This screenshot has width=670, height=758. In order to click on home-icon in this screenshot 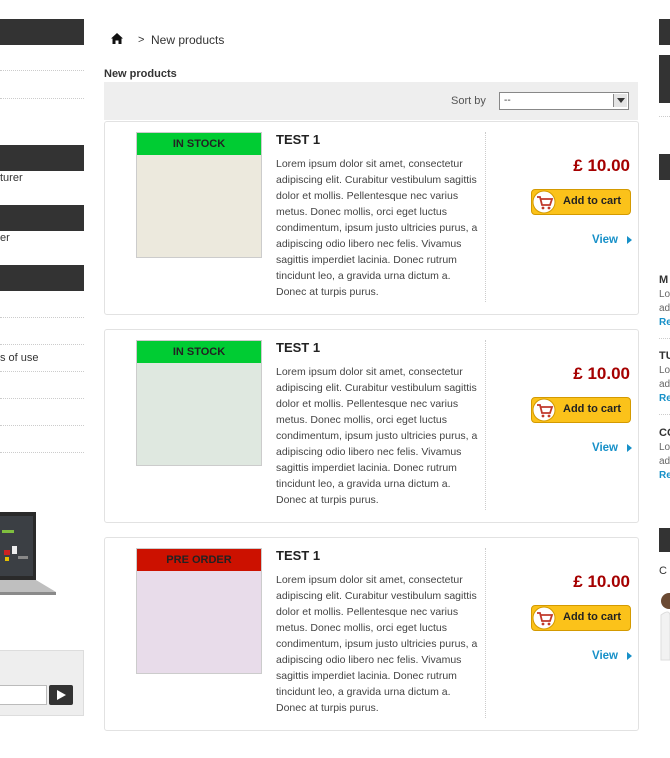, I will do `click(117, 38)`.